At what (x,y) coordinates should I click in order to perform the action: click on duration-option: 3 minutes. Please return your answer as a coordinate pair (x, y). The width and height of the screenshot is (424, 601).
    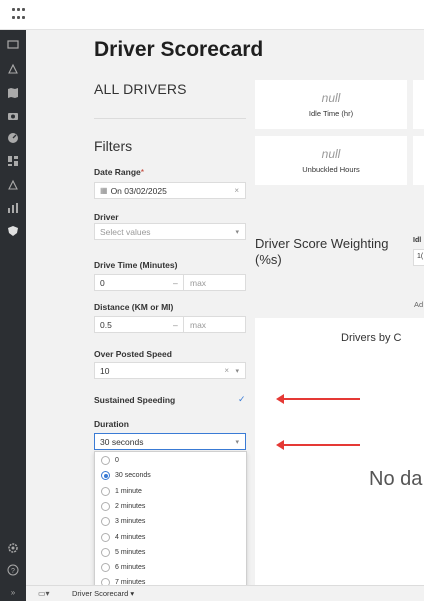
    Looking at the image, I should click on (123, 521).